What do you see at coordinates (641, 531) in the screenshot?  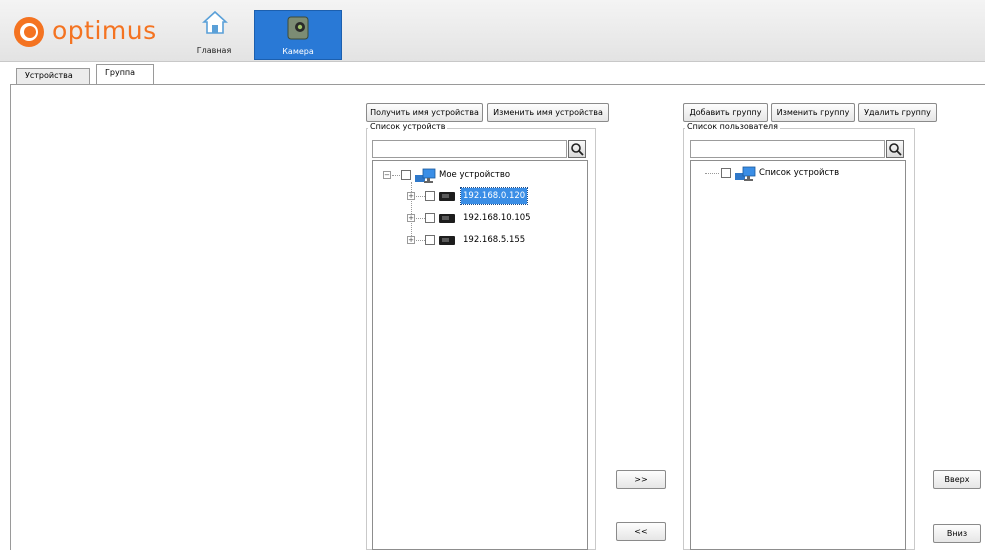 I see `remove-from-group-button: <<` at bounding box center [641, 531].